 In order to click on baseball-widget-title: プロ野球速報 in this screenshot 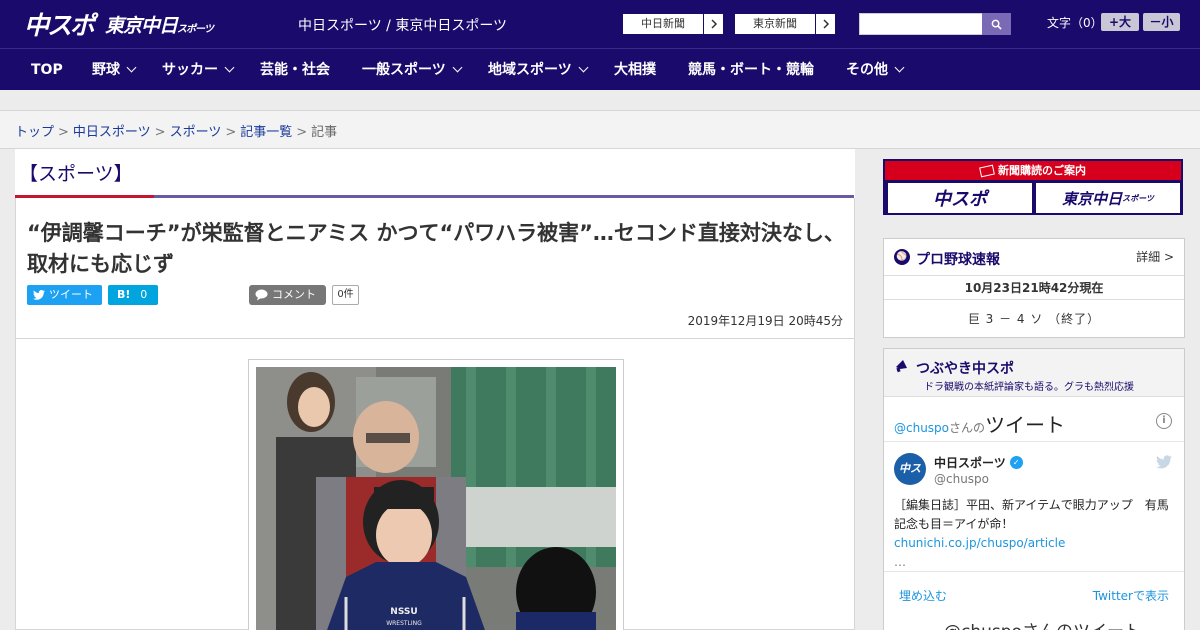, I will do `click(958, 260)`.